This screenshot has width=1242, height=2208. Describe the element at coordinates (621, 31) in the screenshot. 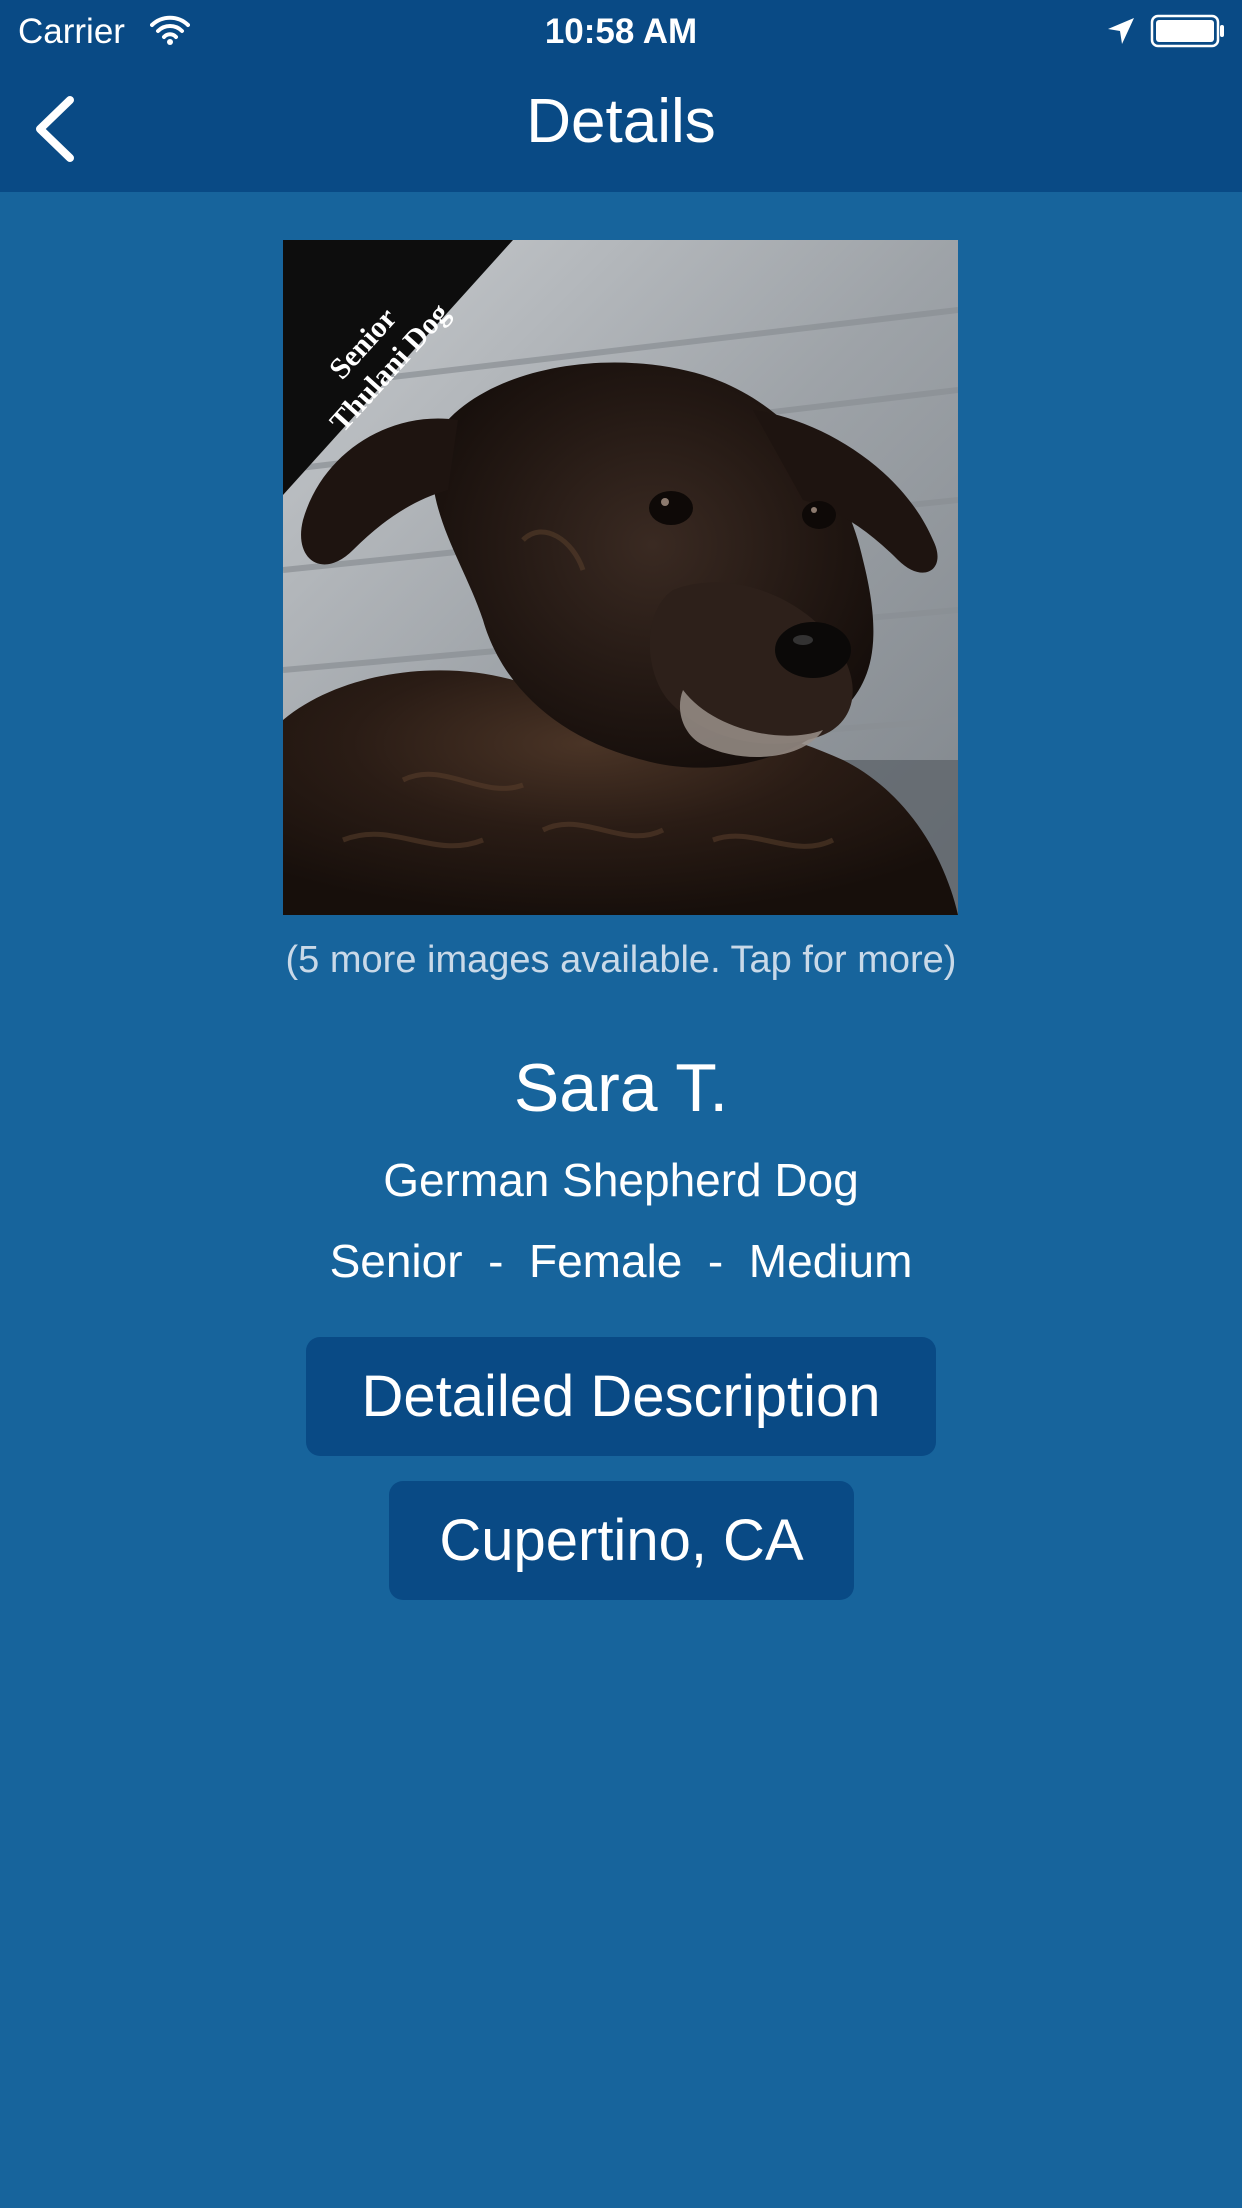

I see `status-time: 10:58 AM` at that location.